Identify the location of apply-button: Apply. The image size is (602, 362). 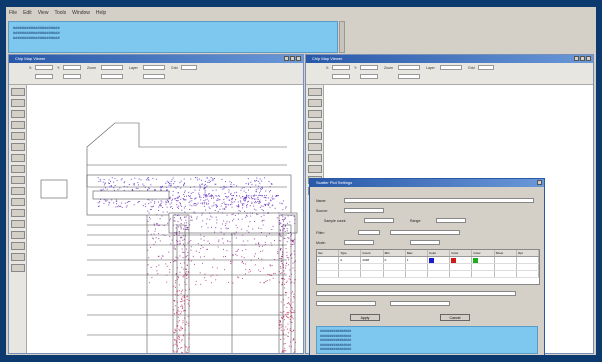
(365, 317).